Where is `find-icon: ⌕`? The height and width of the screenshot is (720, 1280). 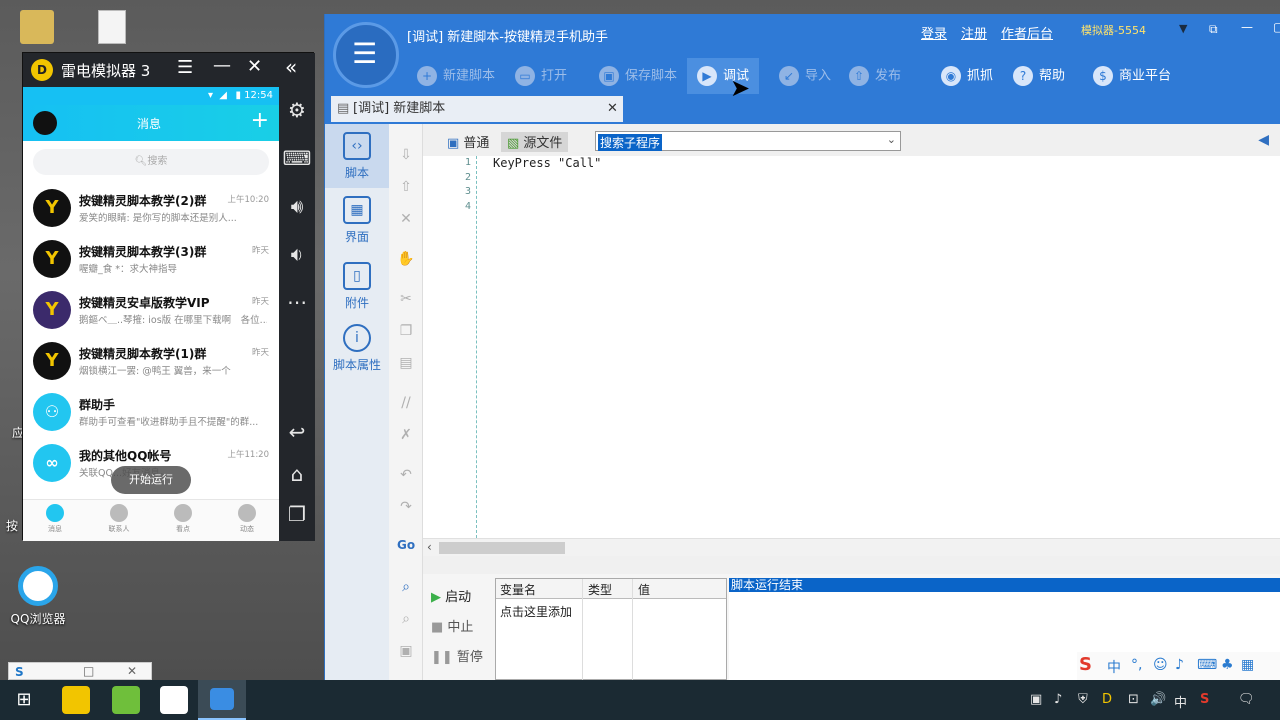
find-icon: ⌕ is located at coordinates (406, 587).